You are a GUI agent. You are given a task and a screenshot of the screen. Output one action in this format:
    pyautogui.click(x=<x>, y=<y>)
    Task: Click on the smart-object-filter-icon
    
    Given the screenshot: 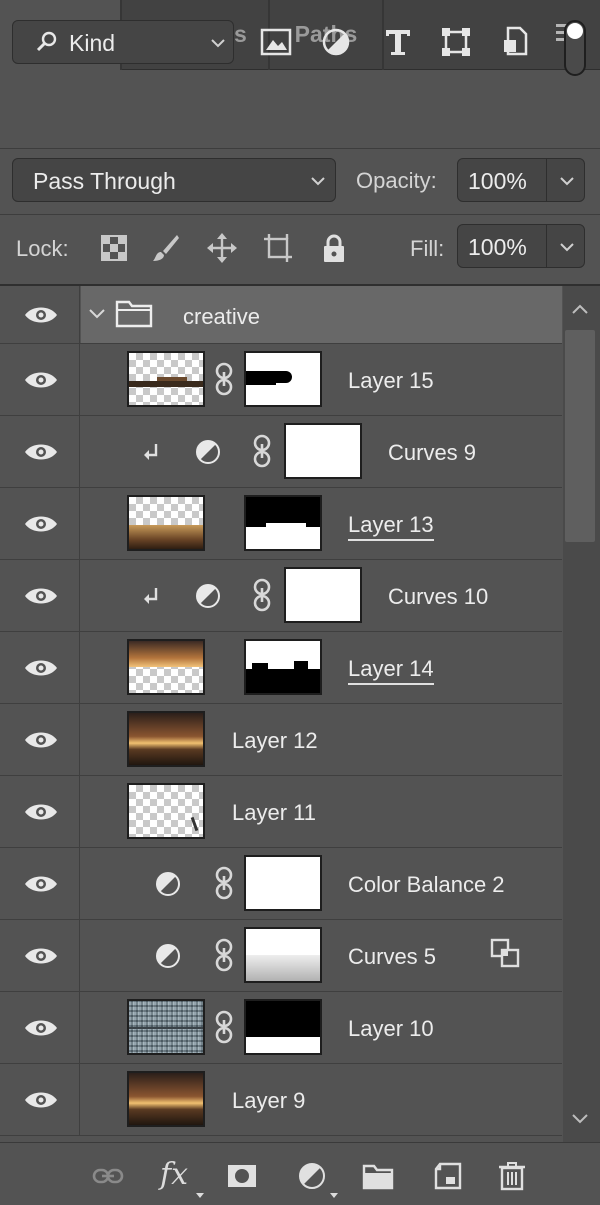 What is the action you would take?
    pyautogui.click(x=516, y=42)
    